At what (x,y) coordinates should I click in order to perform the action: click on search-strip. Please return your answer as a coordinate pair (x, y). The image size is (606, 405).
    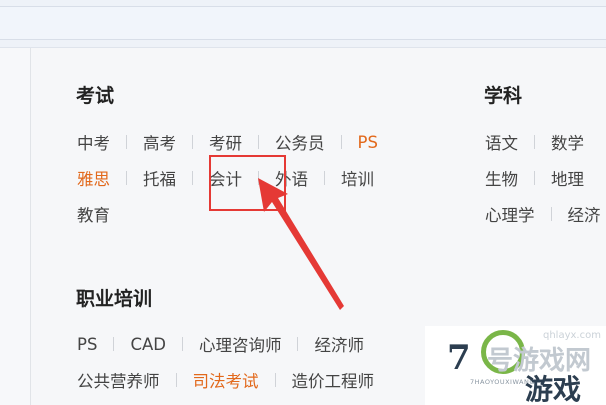
    Looking at the image, I should click on (303, 23).